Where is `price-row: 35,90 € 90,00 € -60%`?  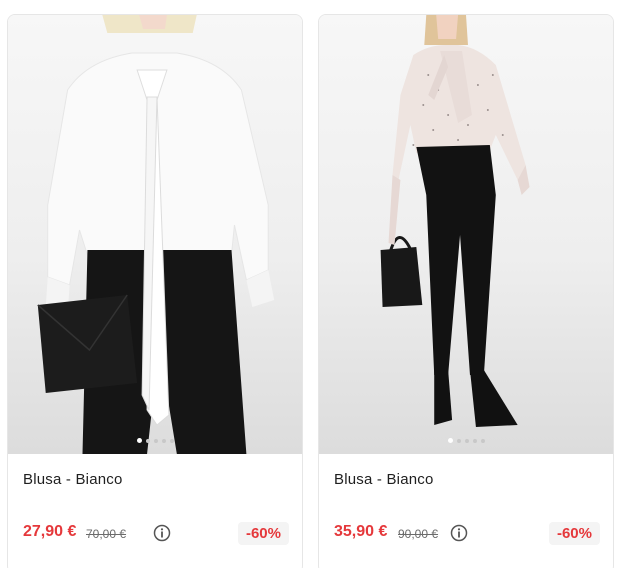 price-row: 35,90 € 90,00 € -60% is located at coordinates (467, 534).